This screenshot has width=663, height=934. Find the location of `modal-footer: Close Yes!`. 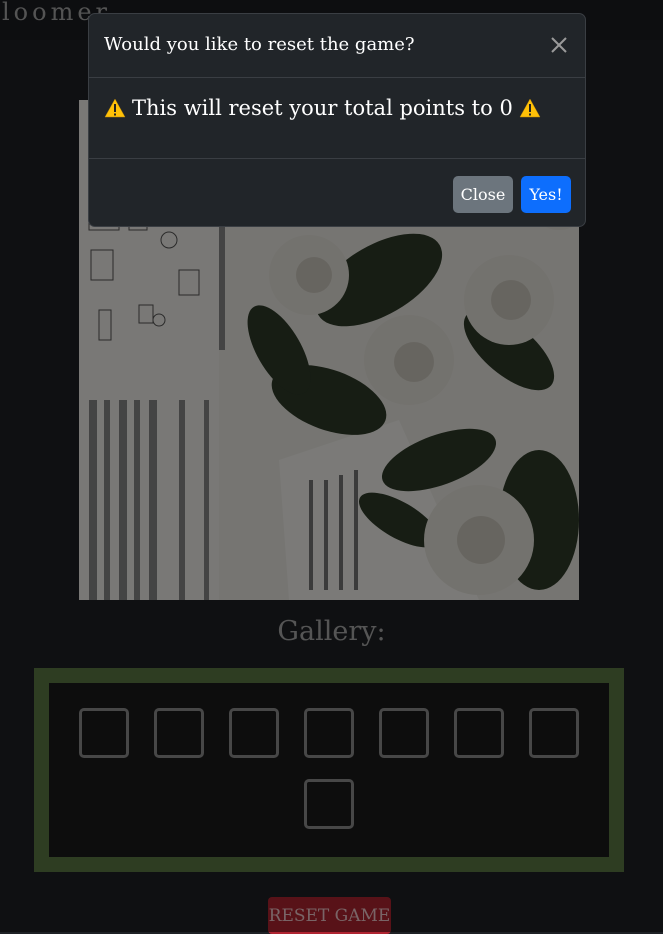

modal-footer: Close Yes! is located at coordinates (337, 193).